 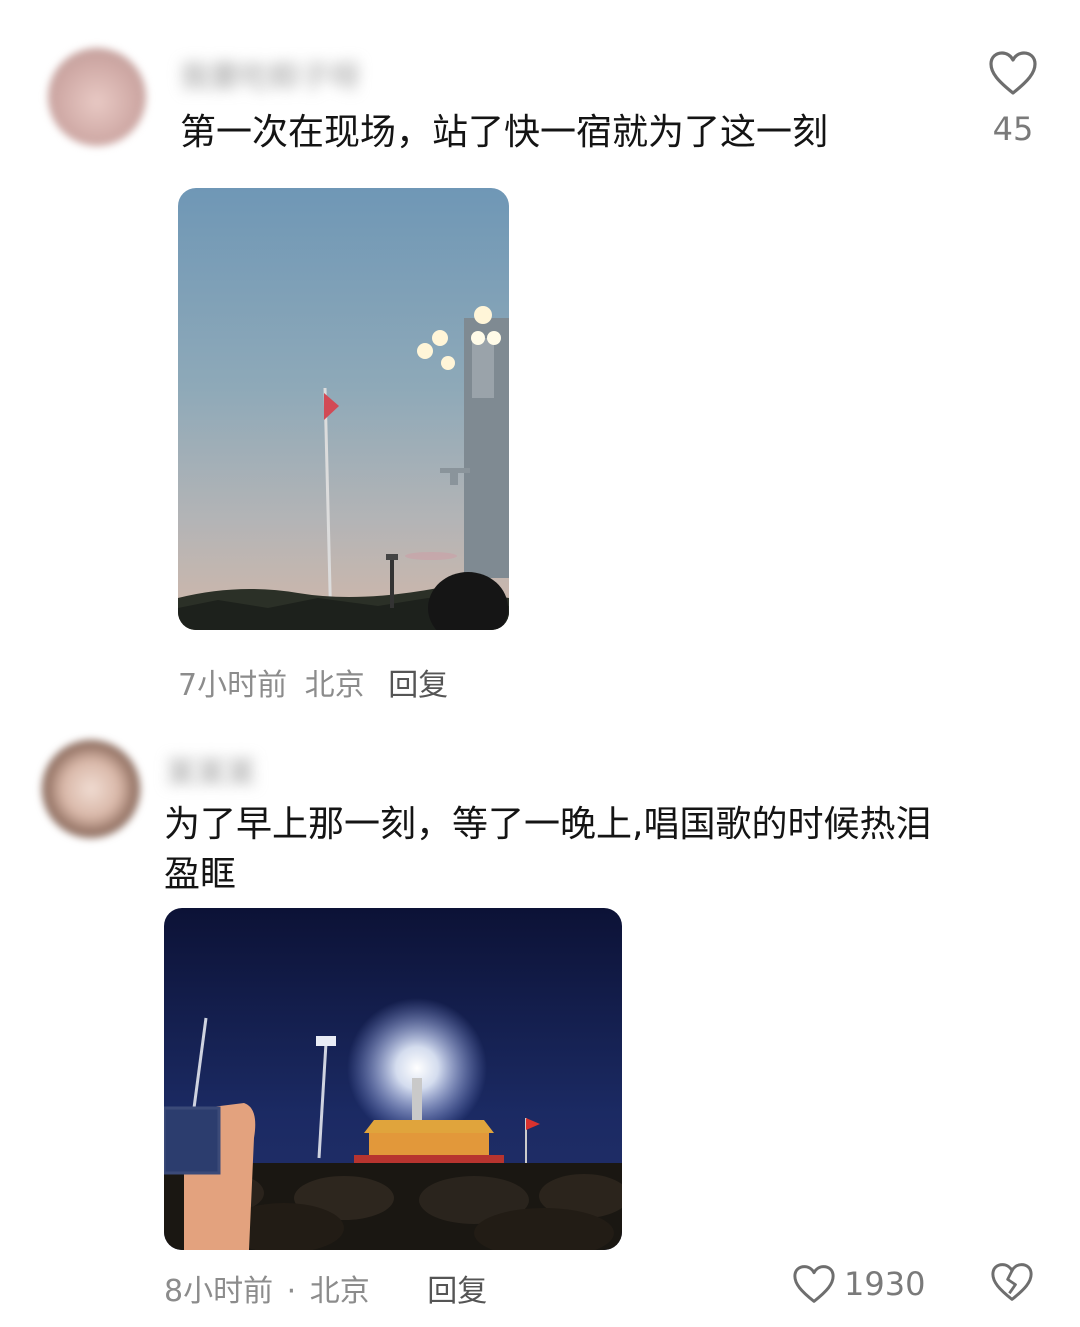 I want to click on comment-text: 第一次在现场，站了快一宿就为了这一刻, so click(x=504, y=132).